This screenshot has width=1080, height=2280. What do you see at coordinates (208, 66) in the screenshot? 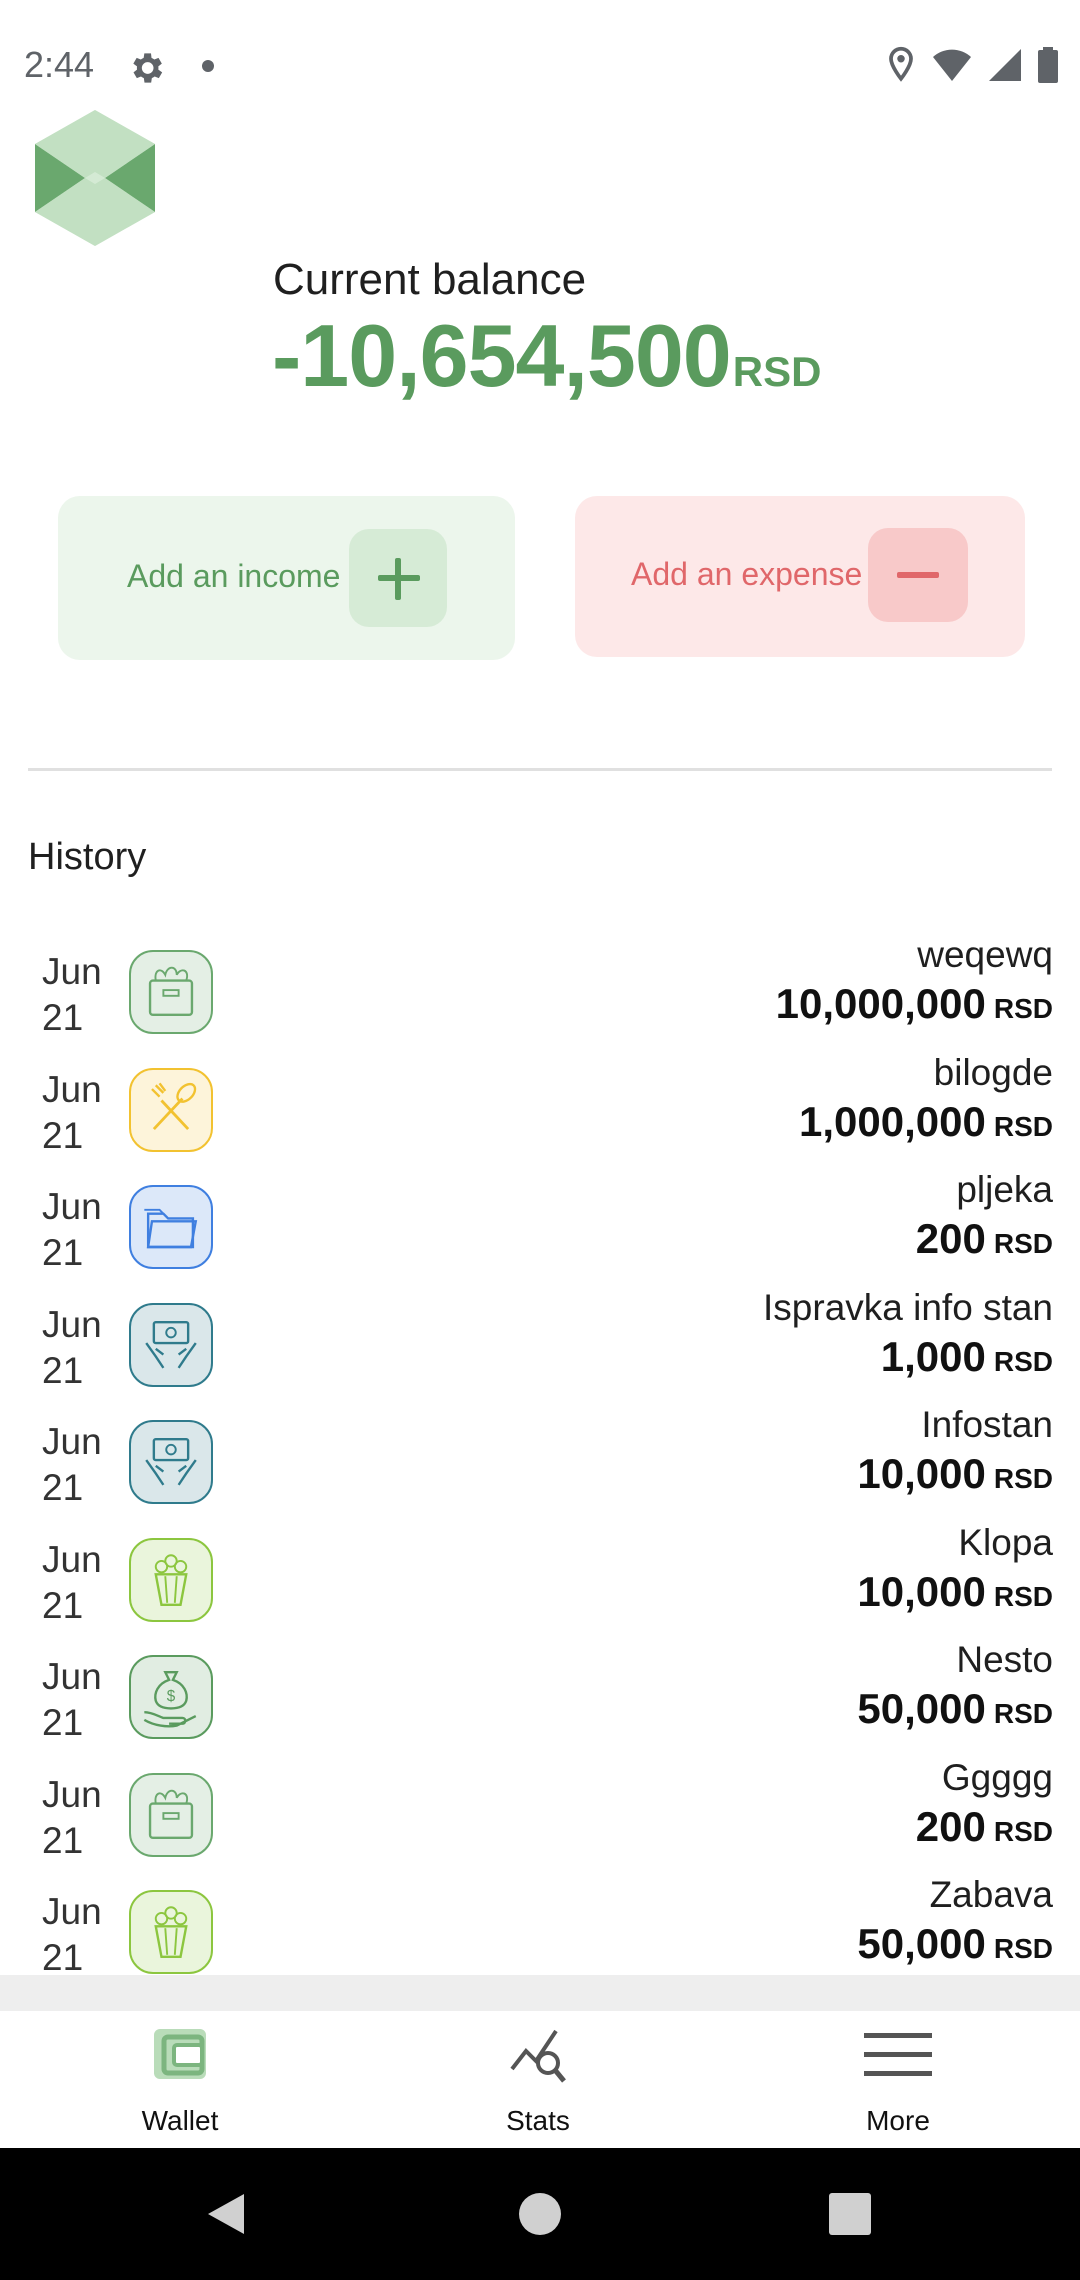
I see `notification-dot` at bounding box center [208, 66].